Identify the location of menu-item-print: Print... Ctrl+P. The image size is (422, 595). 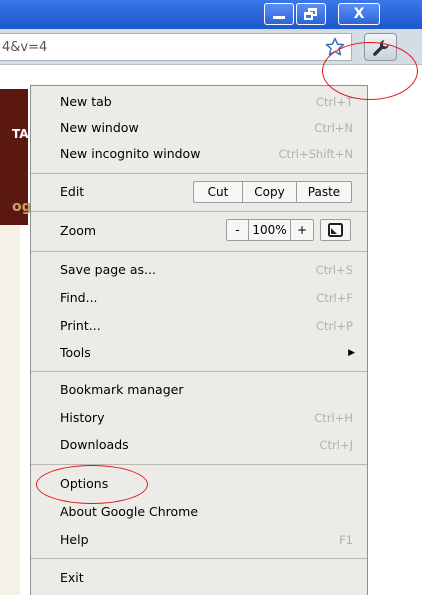
(199, 326).